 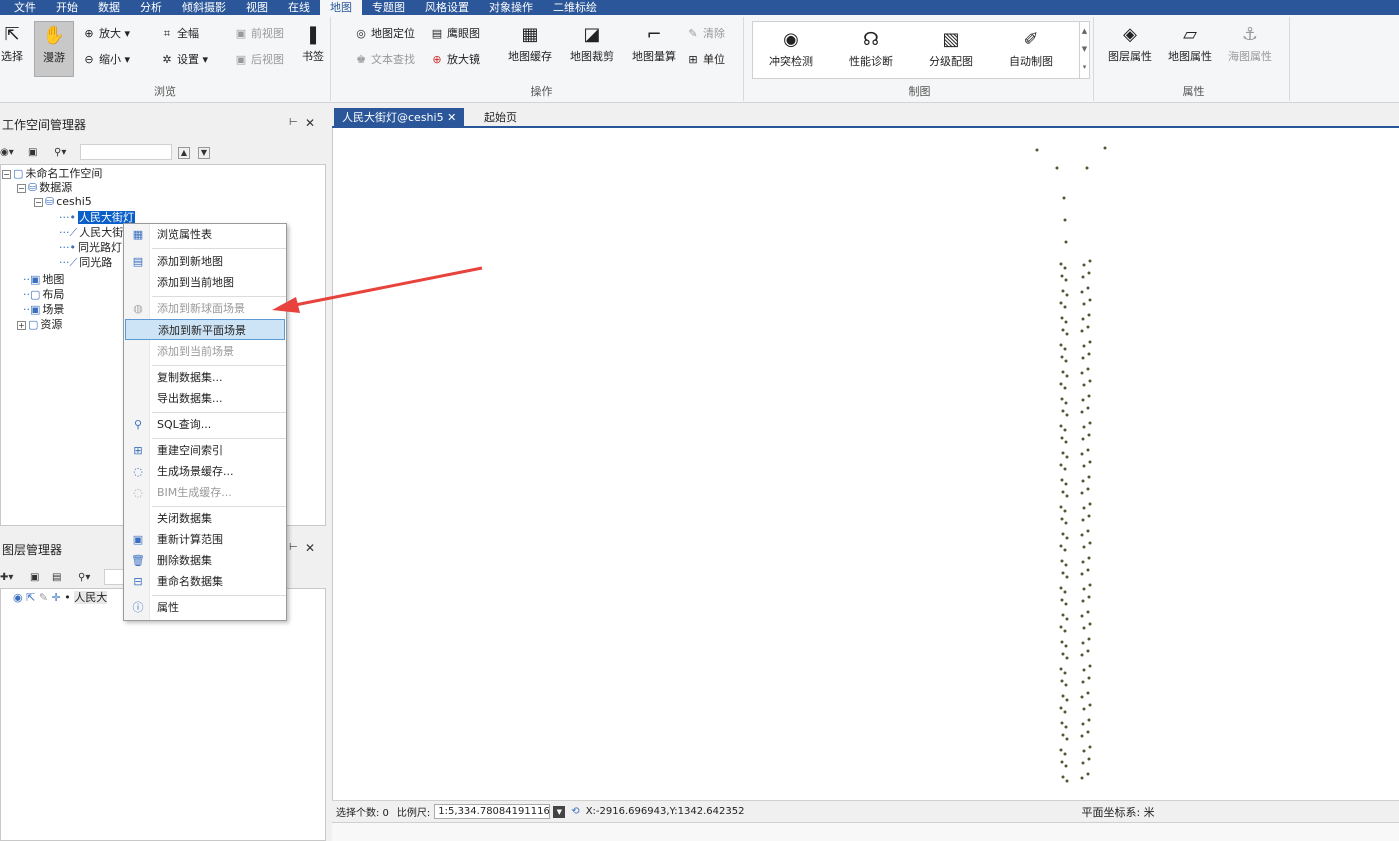 What do you see at coordinates (286, 305) in the screenshot?
I see `arrow-head` at bounding box center [286, 305].